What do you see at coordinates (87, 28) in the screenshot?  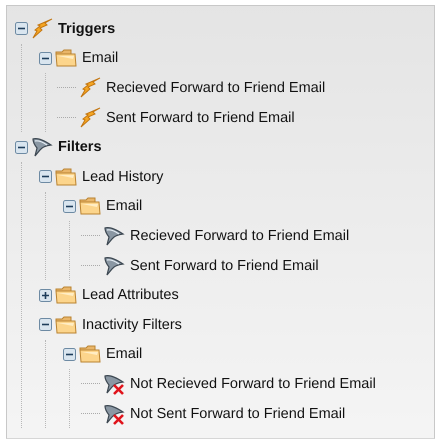 I see `tree-item: Triggers` at bounding box center [87, 28].